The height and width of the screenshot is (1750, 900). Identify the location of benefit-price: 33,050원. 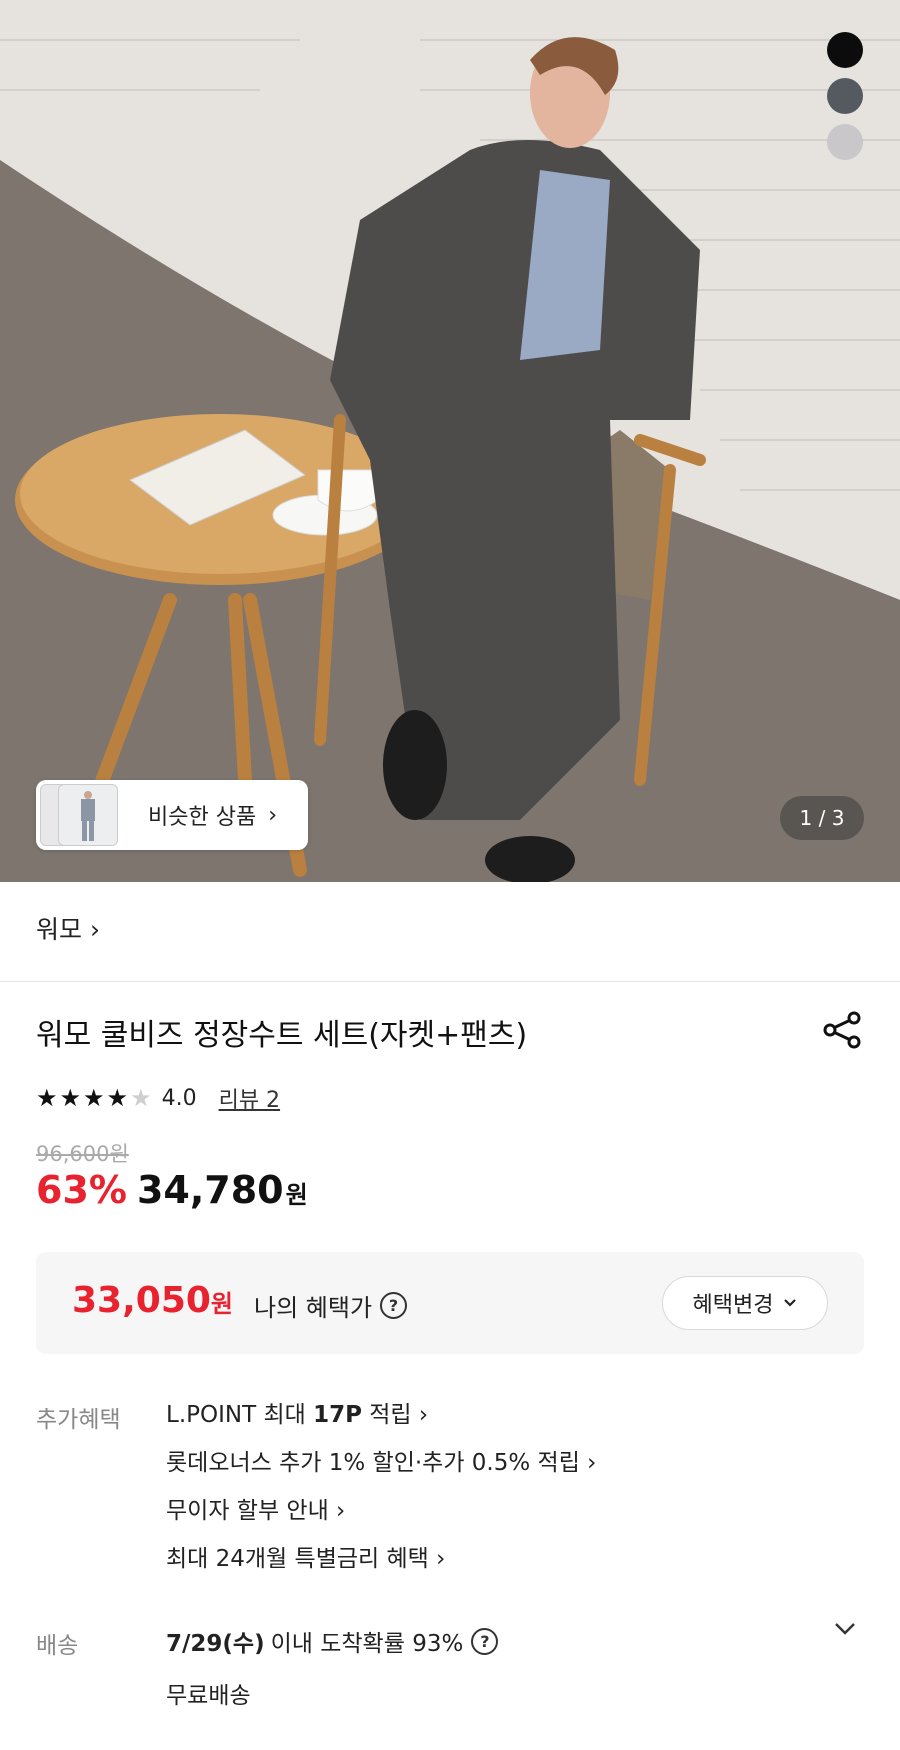
(152, 1300).